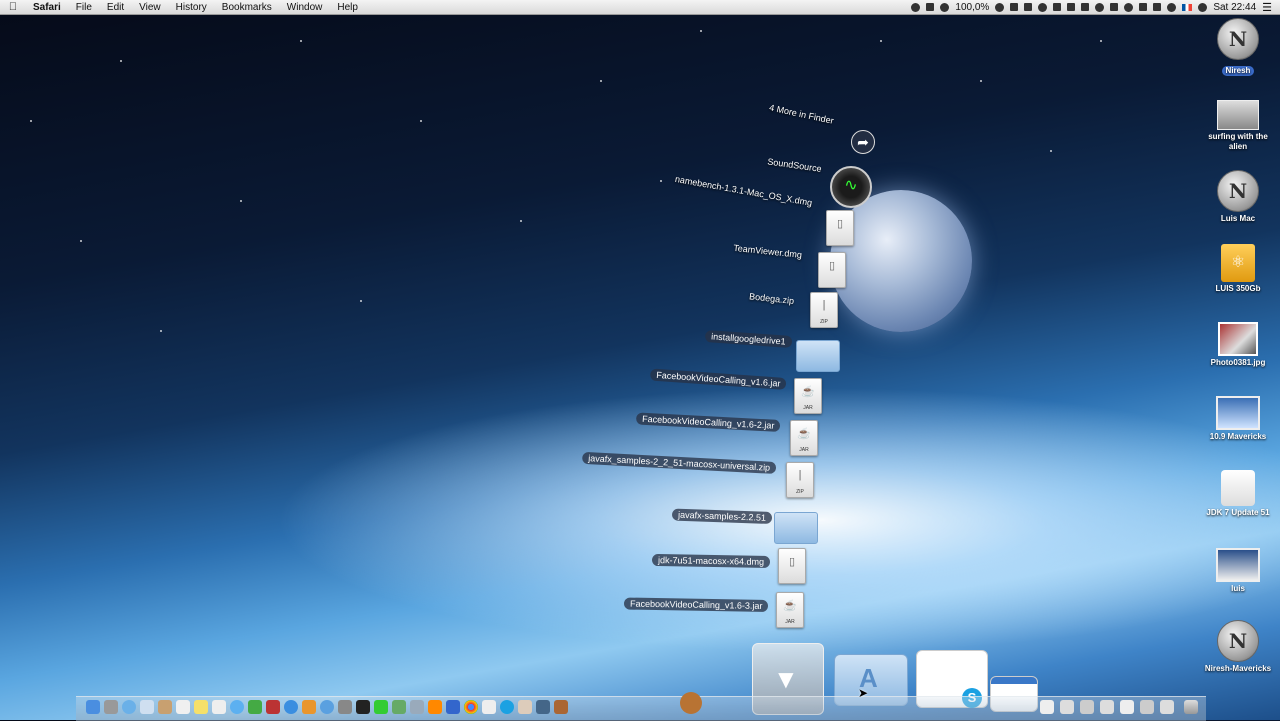 This screenshot has height=721, width=1280. What do you see at coordinates (1028, 7) in the screenshot?
I see `camera-icon` at bounding box center [1028, 7].